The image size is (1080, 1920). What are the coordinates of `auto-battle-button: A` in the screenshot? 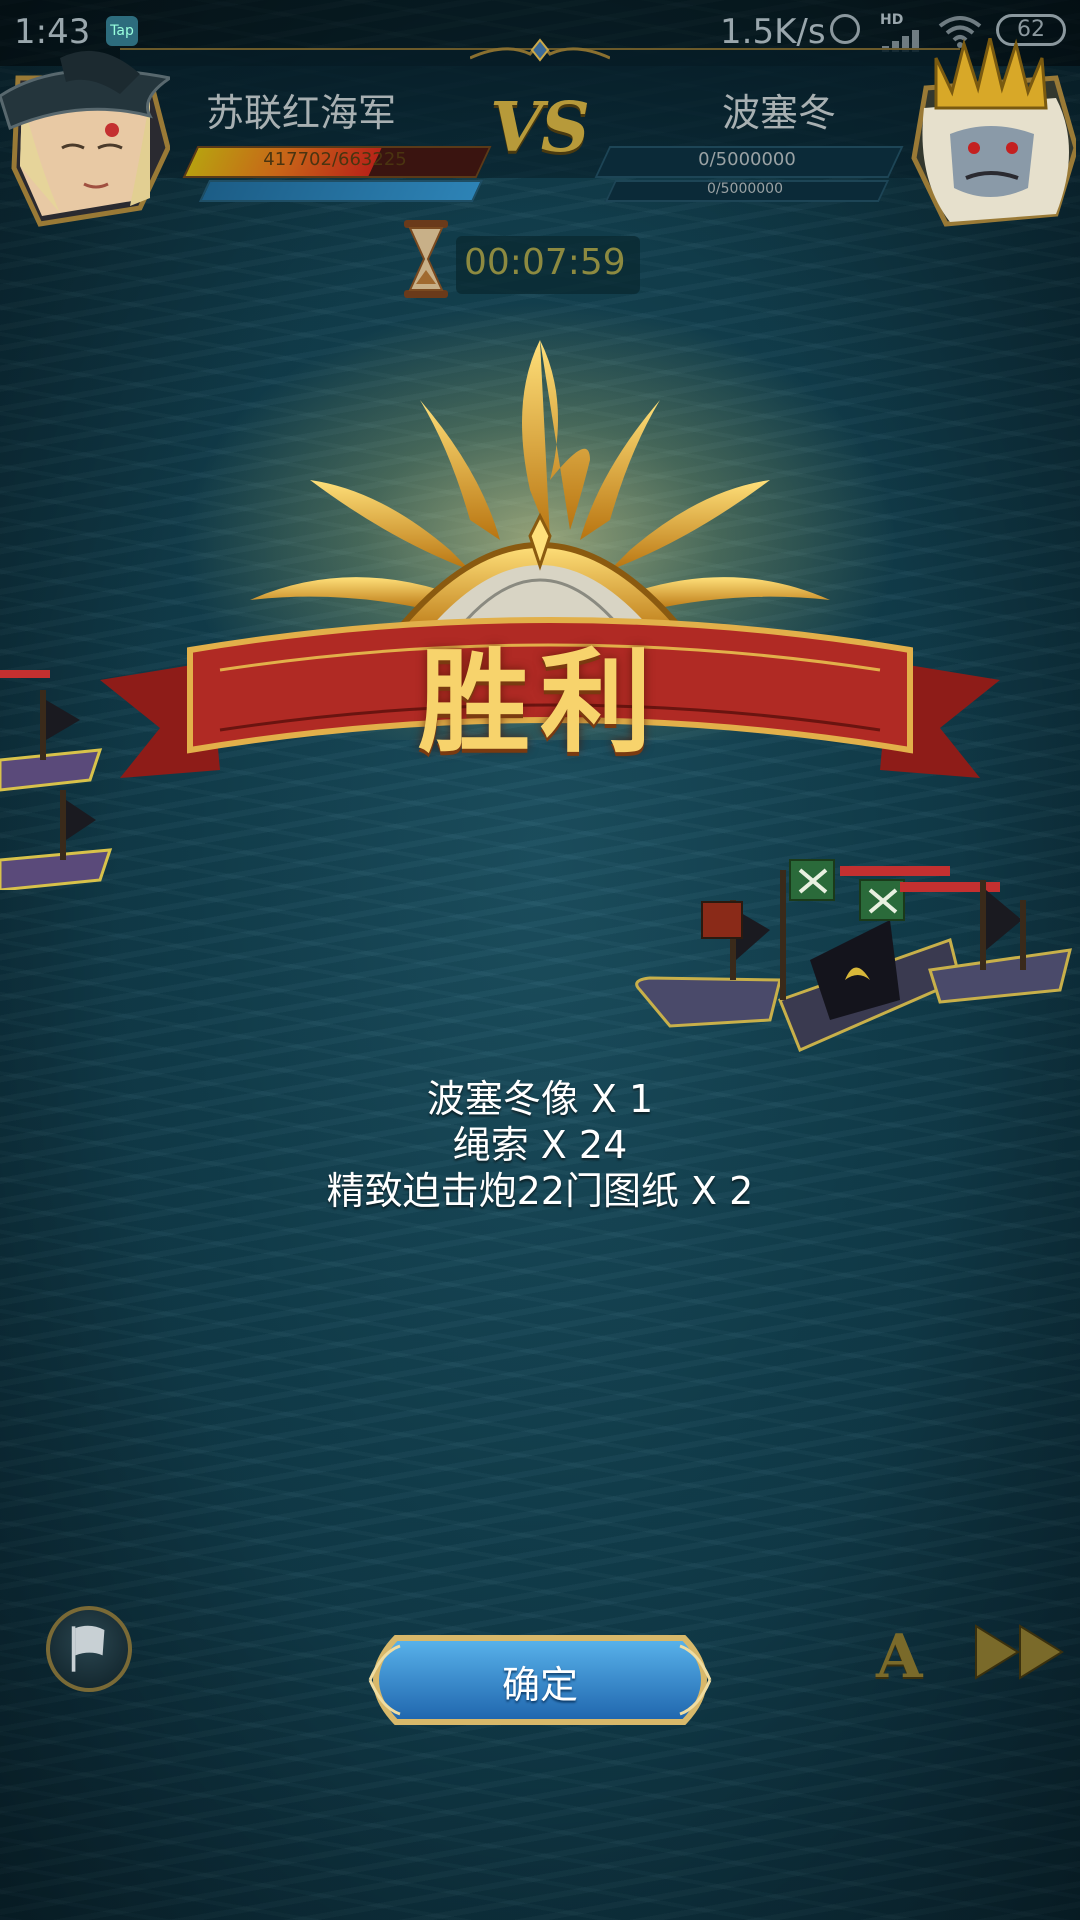 It's located at (899, 1657).